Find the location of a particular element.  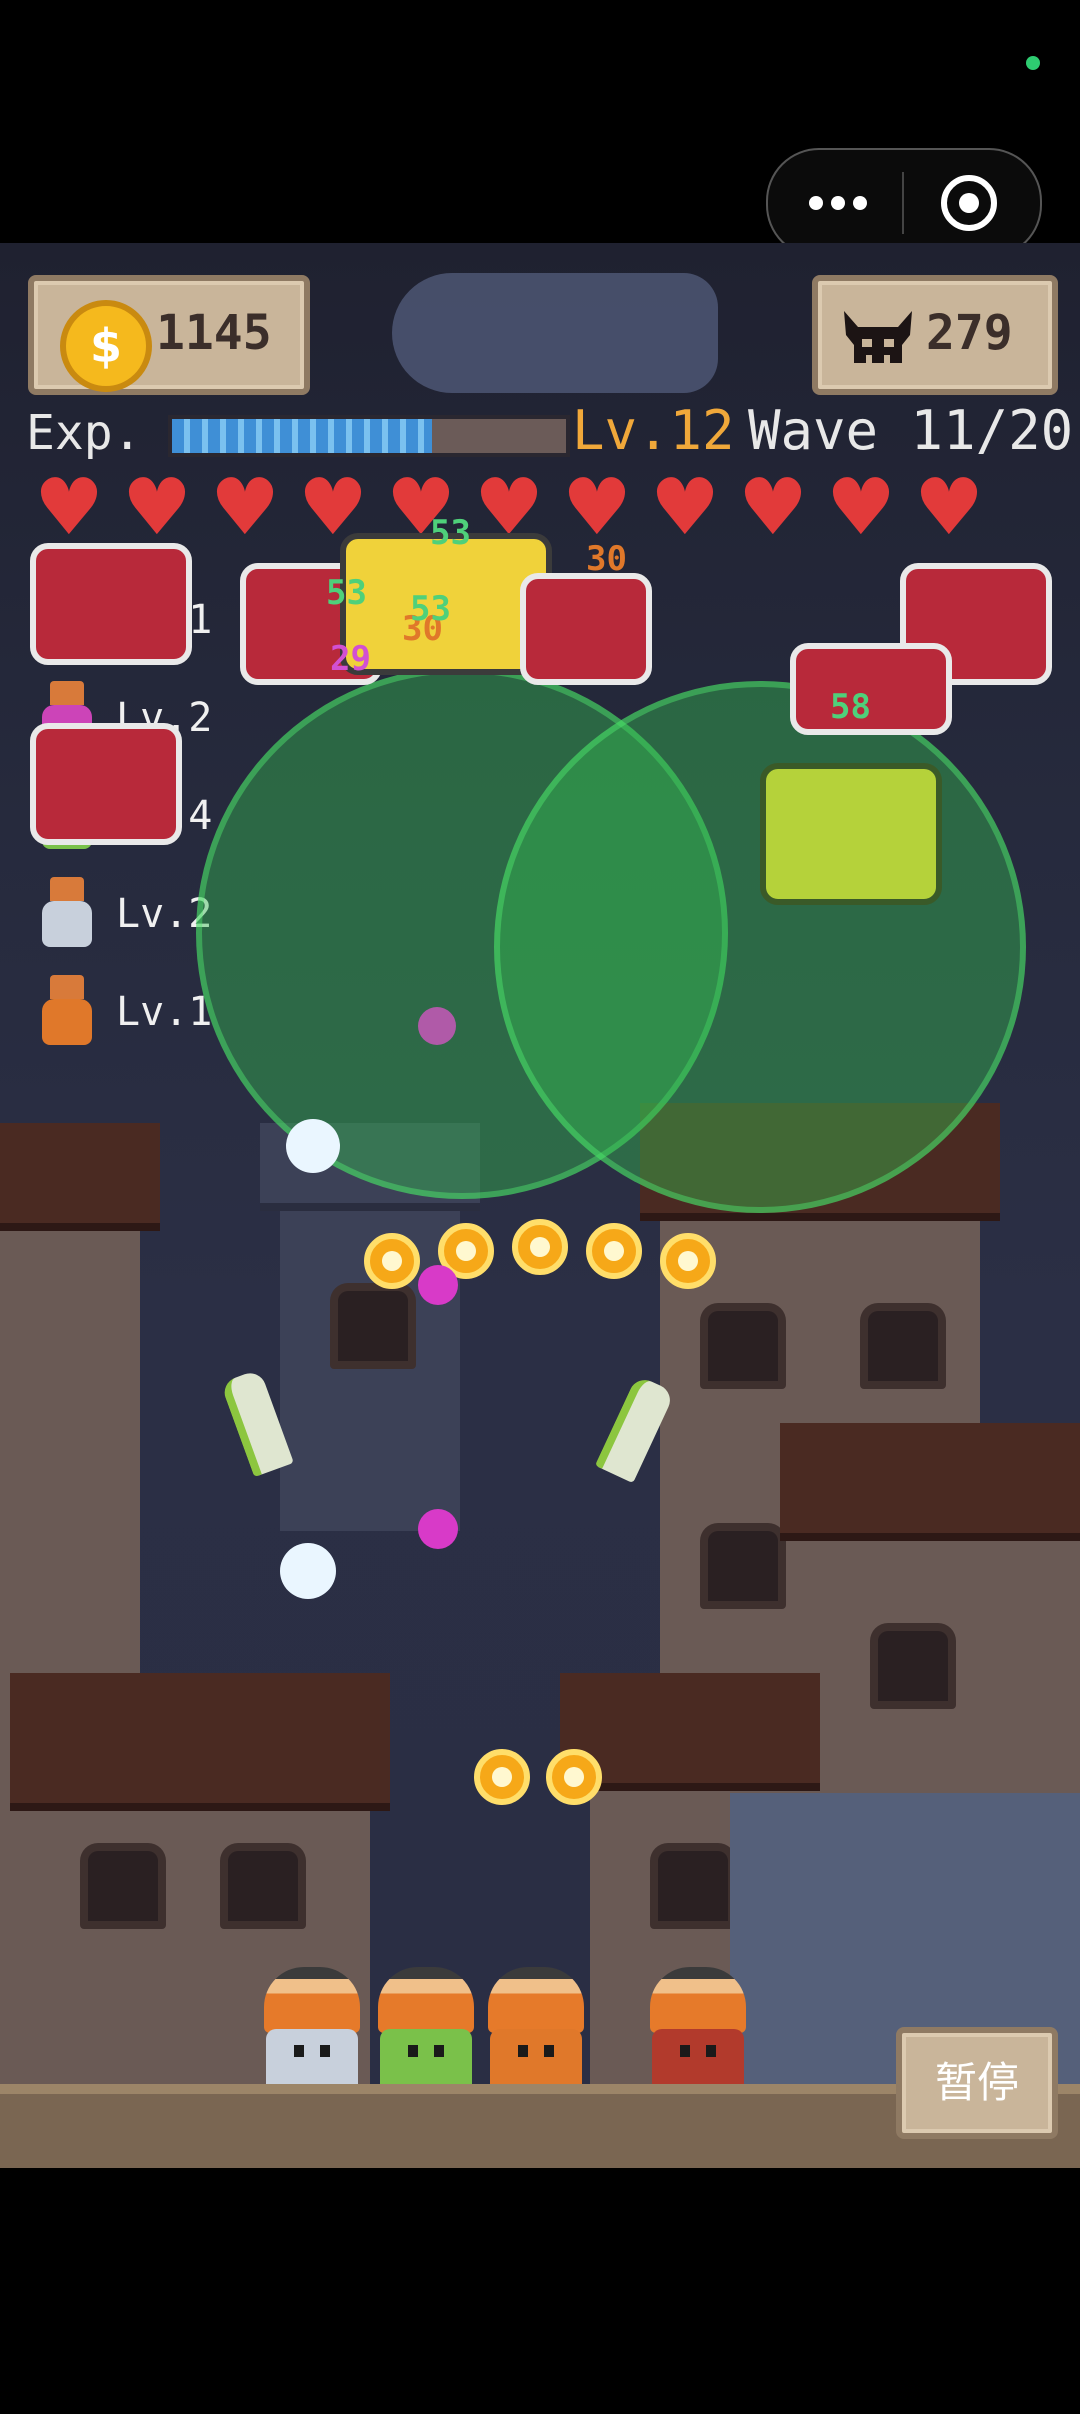

capsule-divider is located at coordinates (903, 203).